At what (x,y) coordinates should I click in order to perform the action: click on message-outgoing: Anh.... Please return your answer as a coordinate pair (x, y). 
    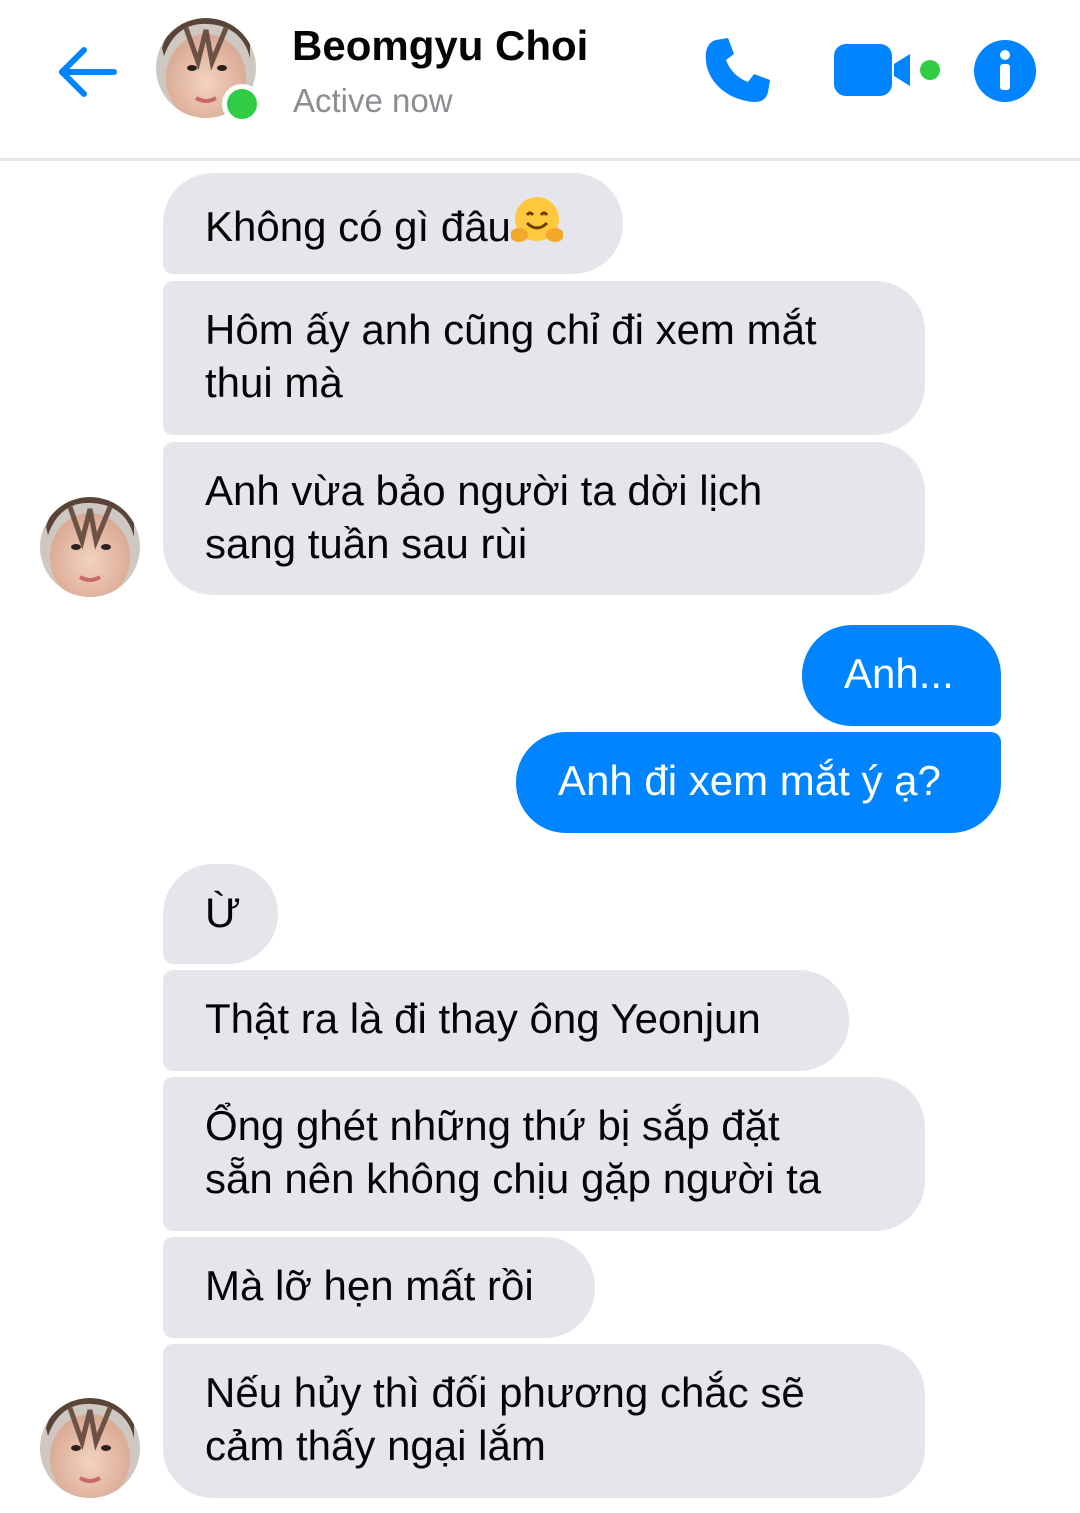
    Looking at the image, I should click on (901, 675).